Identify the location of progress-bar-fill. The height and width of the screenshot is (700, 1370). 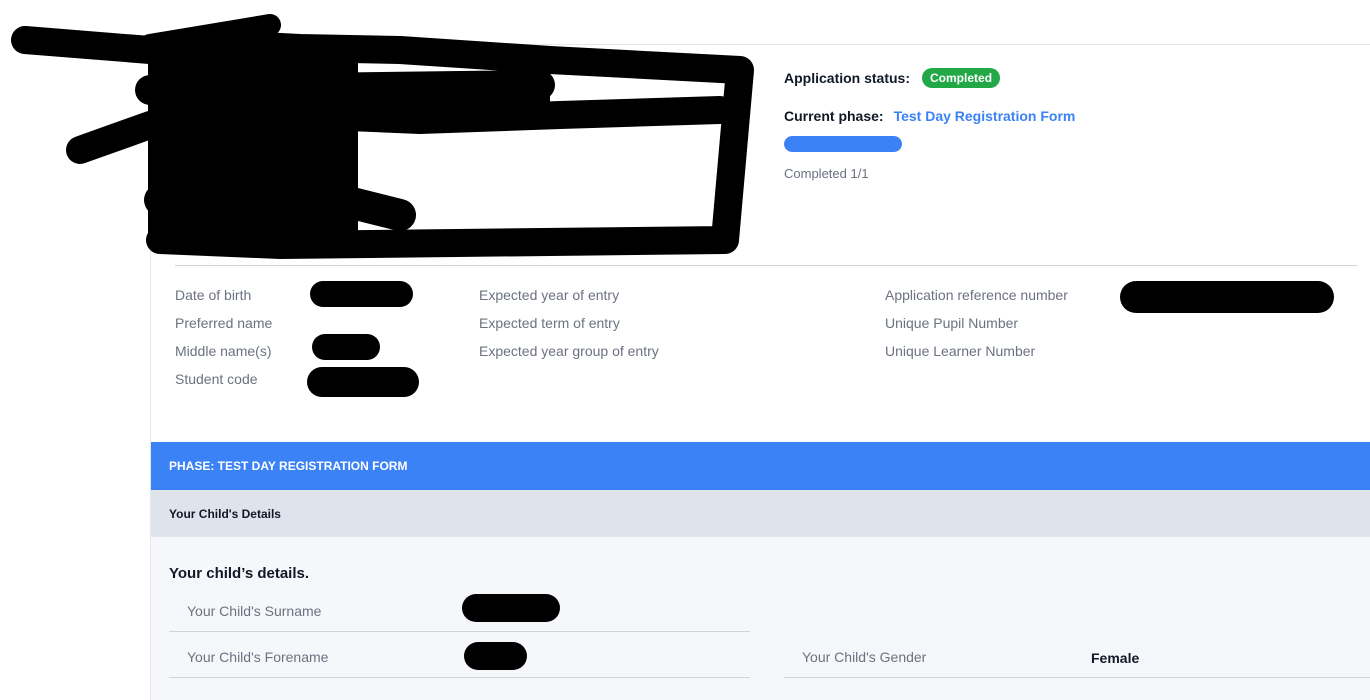
(843, 144).